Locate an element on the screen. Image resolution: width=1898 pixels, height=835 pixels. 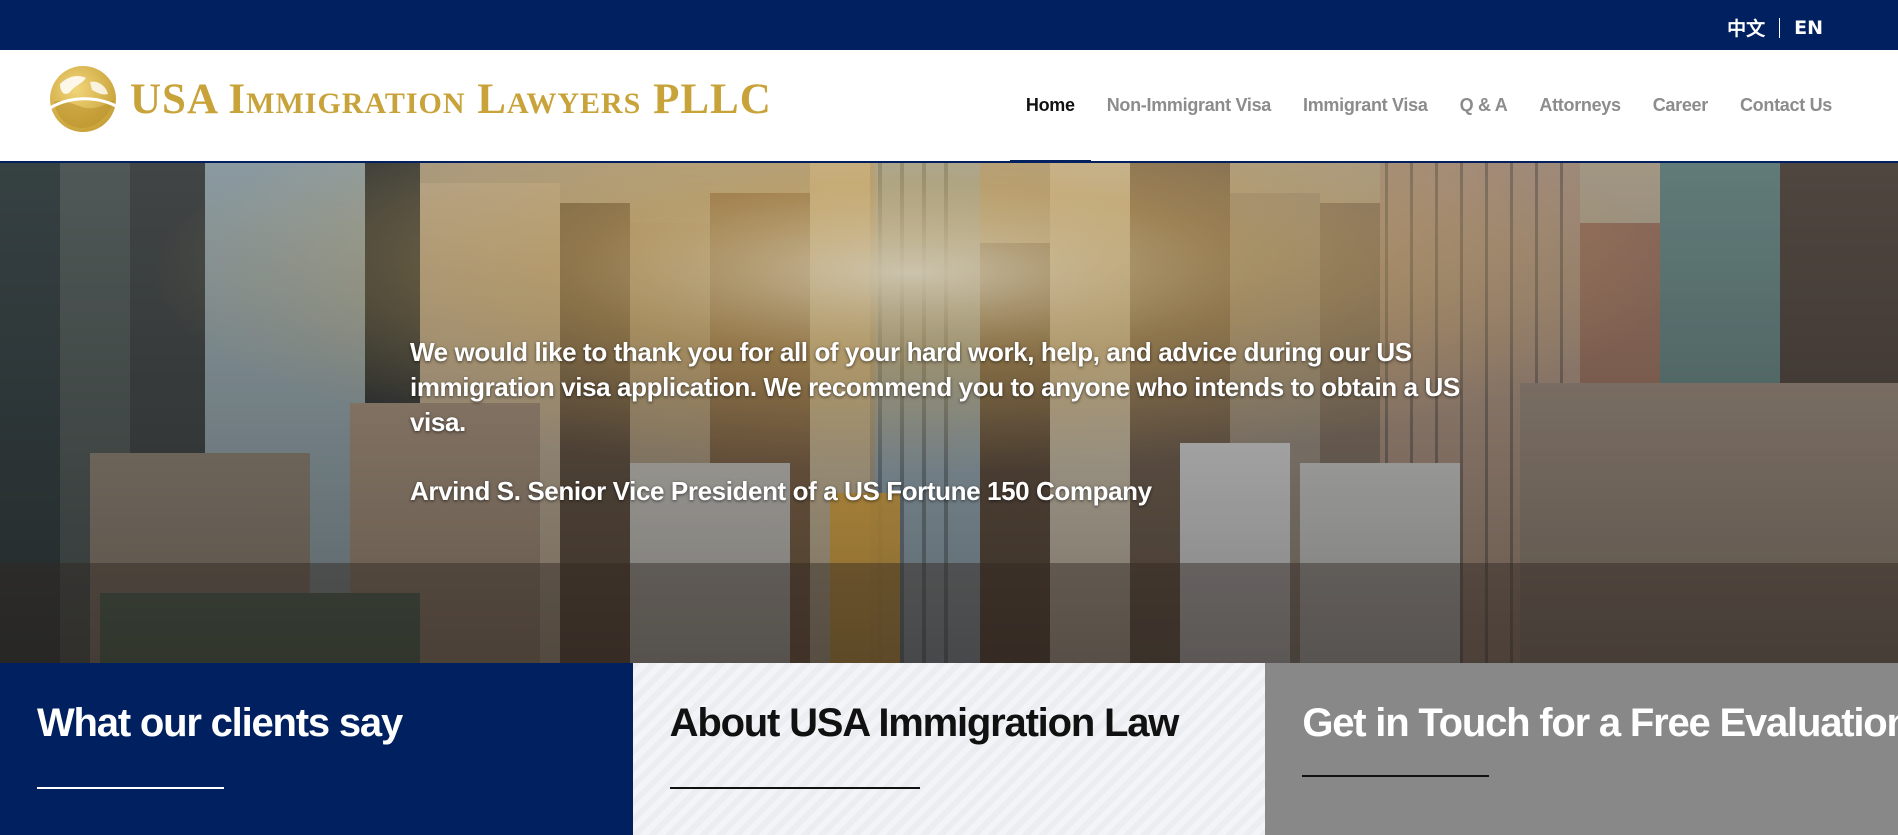
nav-attorneys: Attorneys is located at coordinates (1579, 105).